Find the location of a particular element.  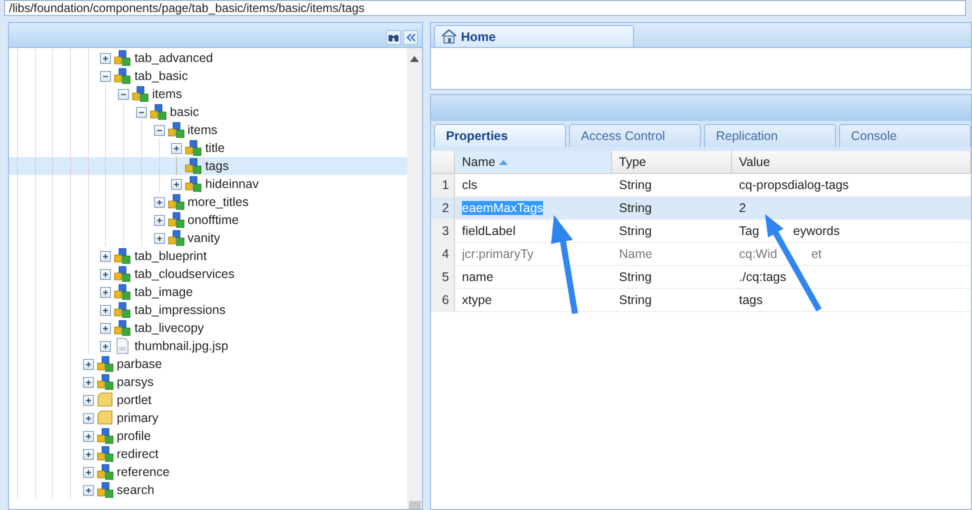

tree-item: primary is located at coordinates (208, 418).